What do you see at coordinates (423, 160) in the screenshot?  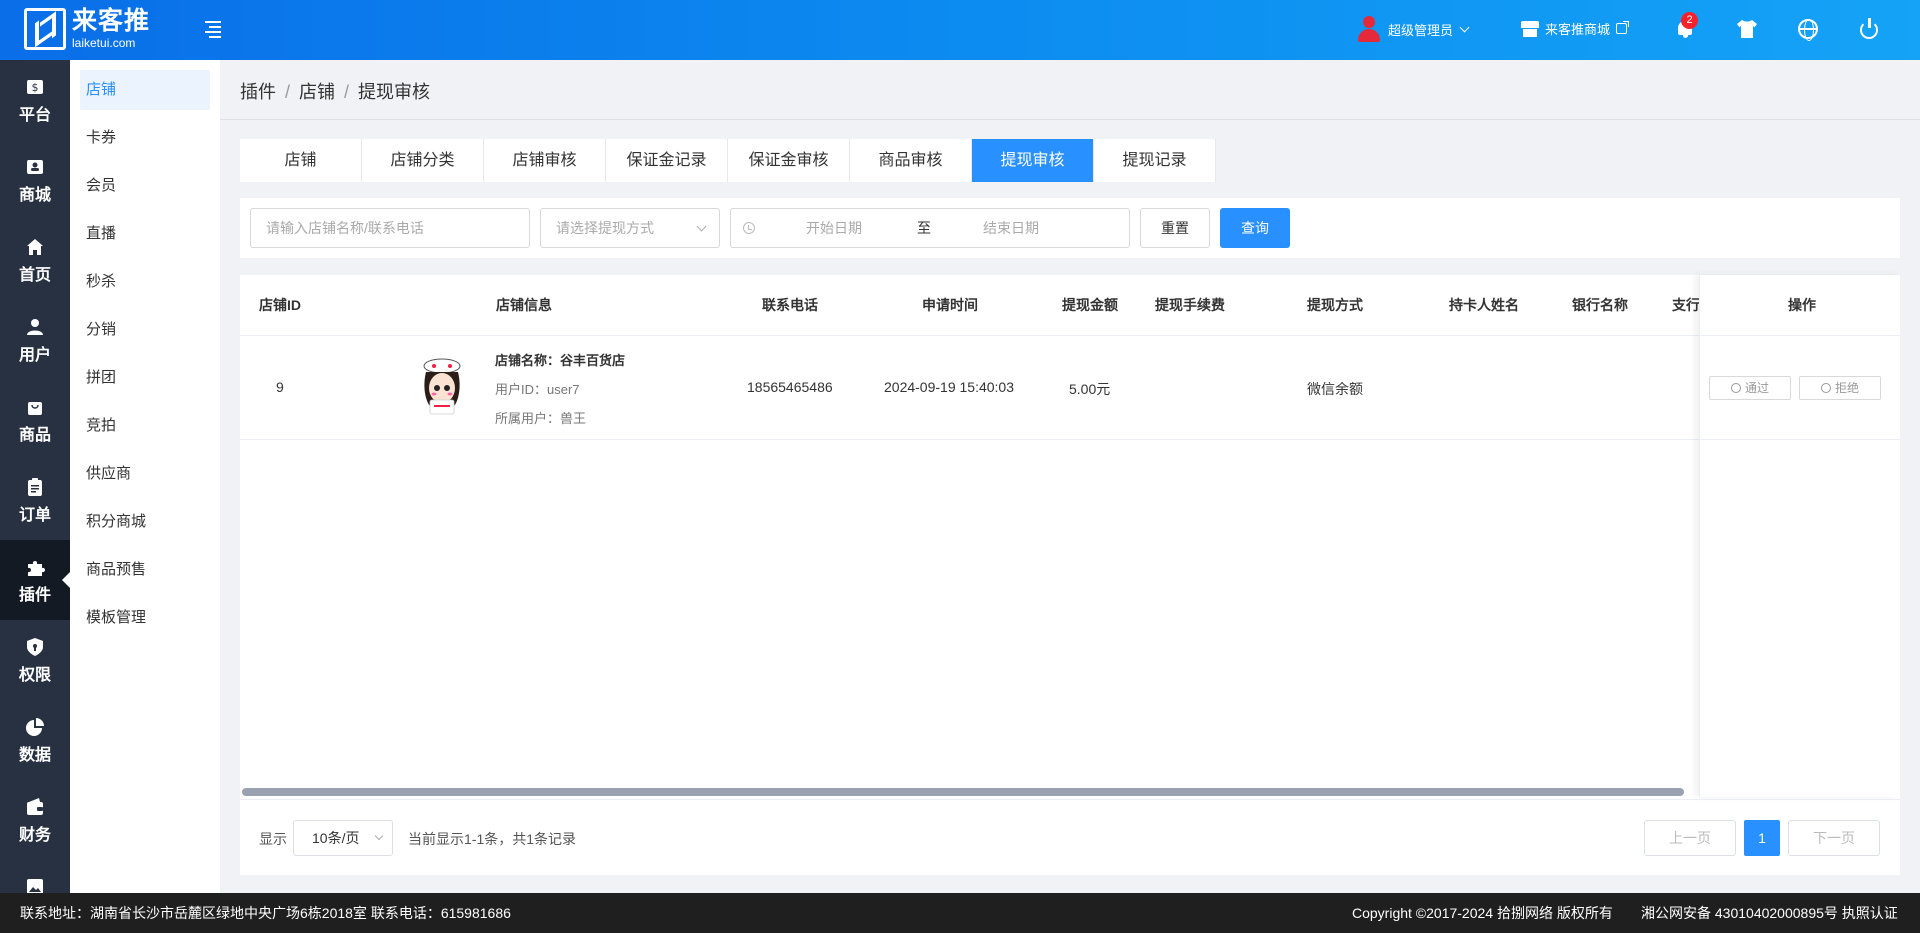 I see `tab-store-category: 店铺分类` at bounding box center [423, 160].